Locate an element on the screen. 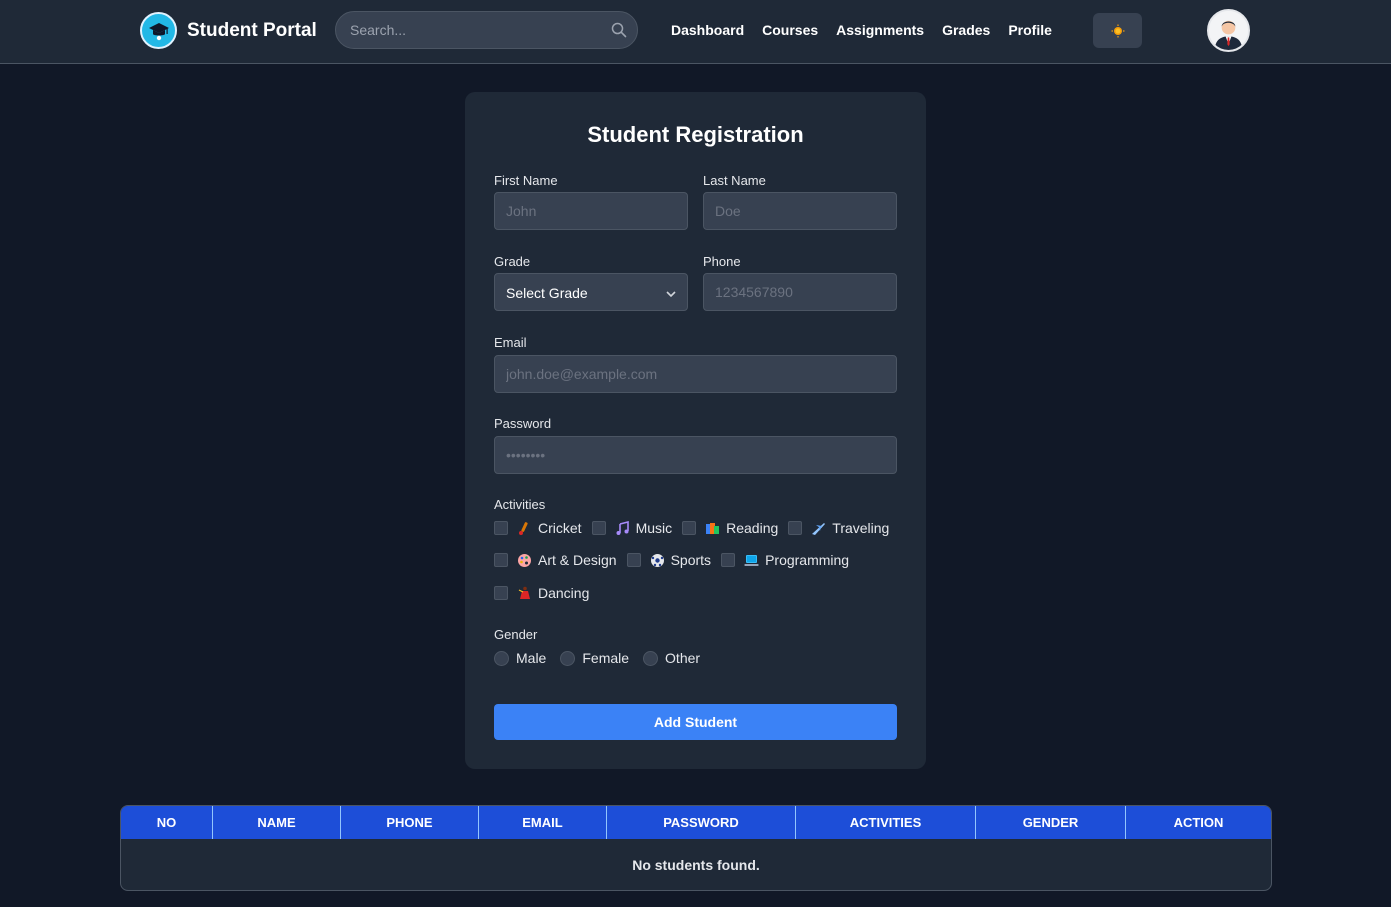  programming-label: Programming is located at coordinates (807, 560).